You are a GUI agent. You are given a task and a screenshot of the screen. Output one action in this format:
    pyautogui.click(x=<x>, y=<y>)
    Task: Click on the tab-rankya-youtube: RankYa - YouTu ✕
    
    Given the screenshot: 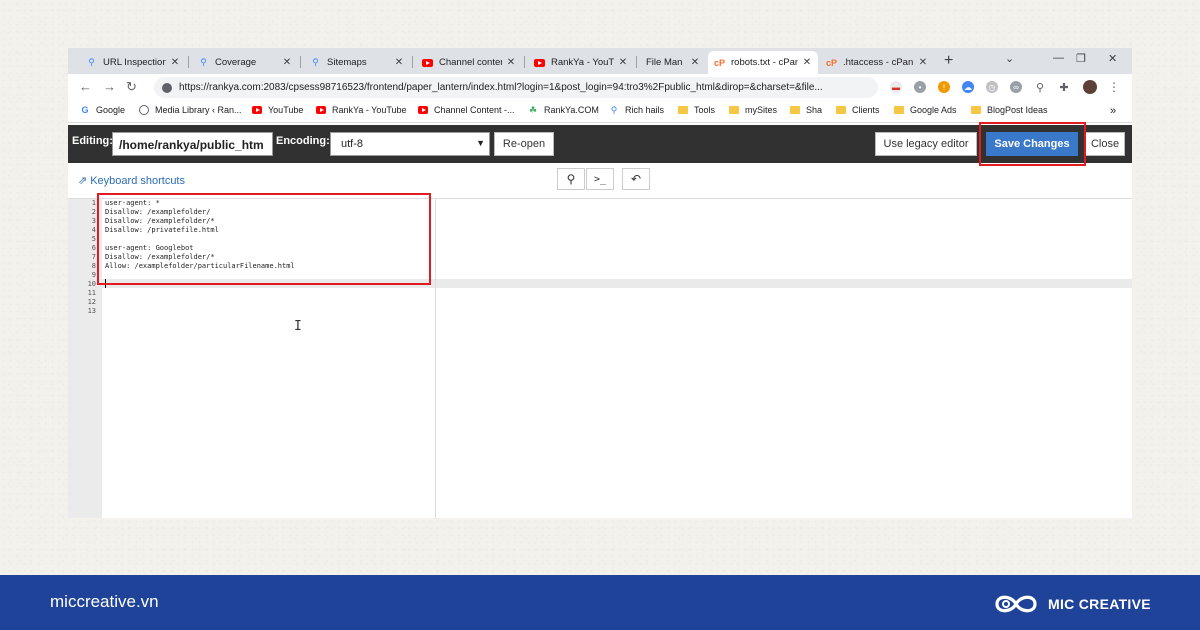 What is the action you would take?
    pyautogui.click(x=581, y=62)
    